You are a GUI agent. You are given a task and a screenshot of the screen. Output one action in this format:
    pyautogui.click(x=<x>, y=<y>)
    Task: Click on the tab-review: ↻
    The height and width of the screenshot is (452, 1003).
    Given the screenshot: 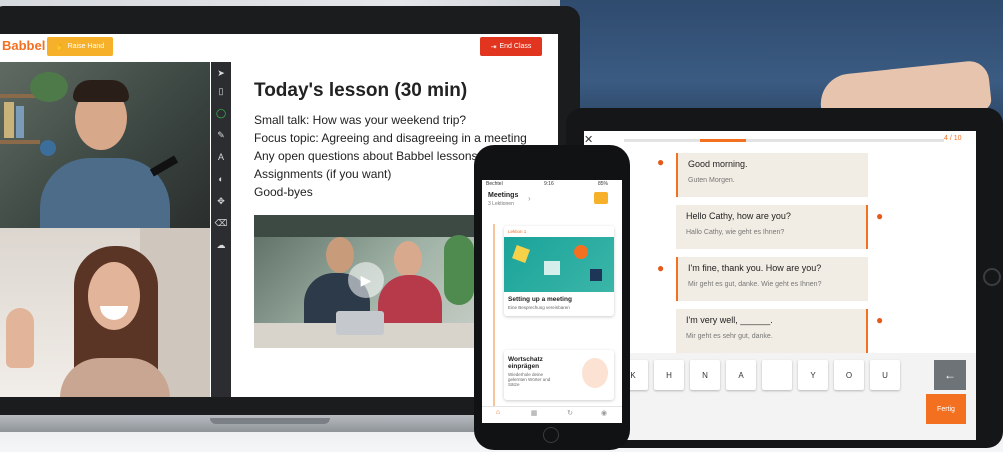 What is the action you would take?
    pyautogui.click(x=570, y=413)
    